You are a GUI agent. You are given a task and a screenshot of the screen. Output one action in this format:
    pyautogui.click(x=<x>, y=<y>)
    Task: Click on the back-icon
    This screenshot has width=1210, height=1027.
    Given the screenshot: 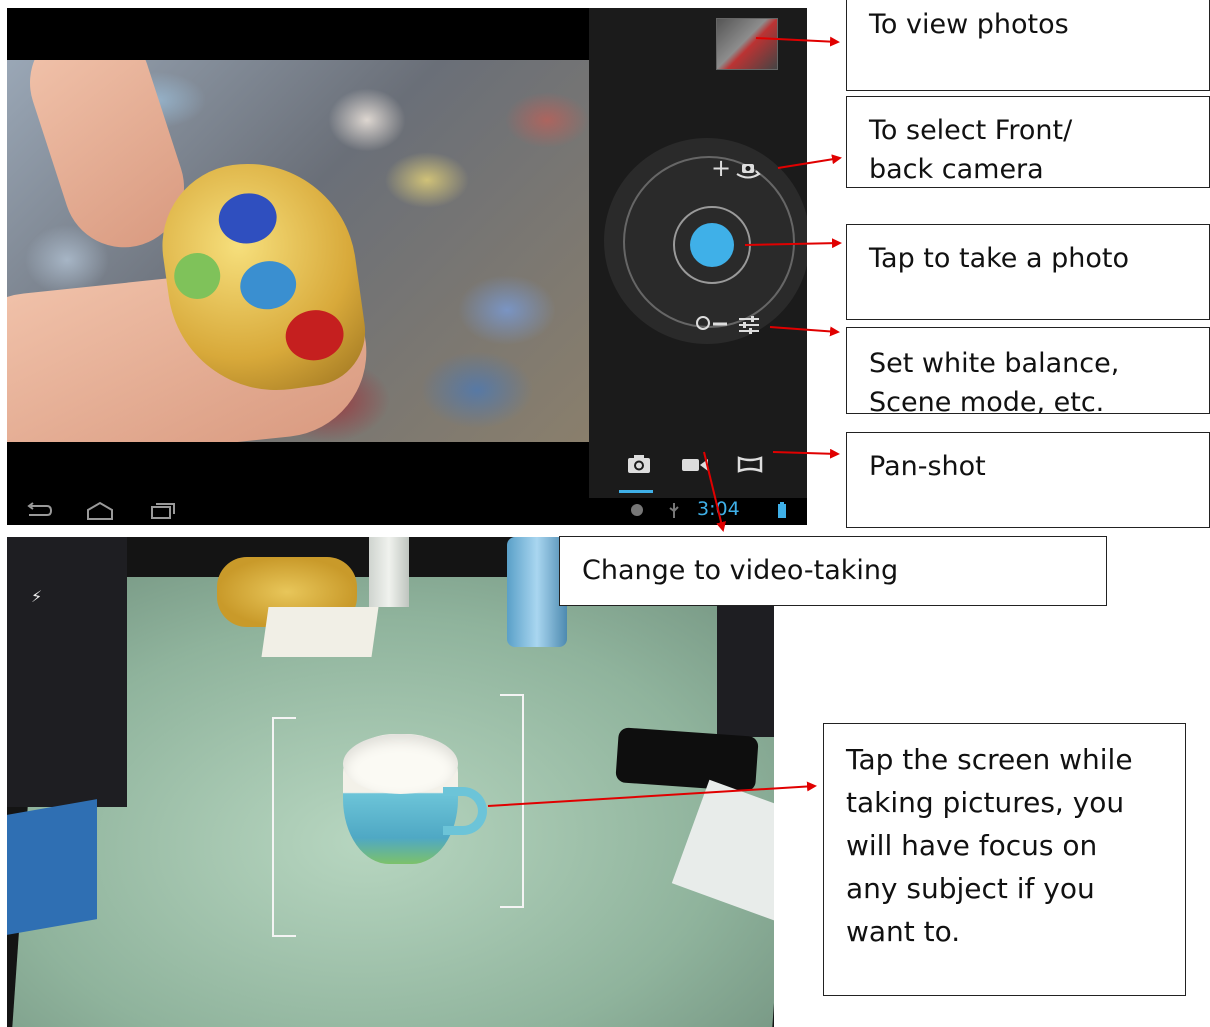 What is the action you would take?
    pyautogui.click(x=39, y=510)
    